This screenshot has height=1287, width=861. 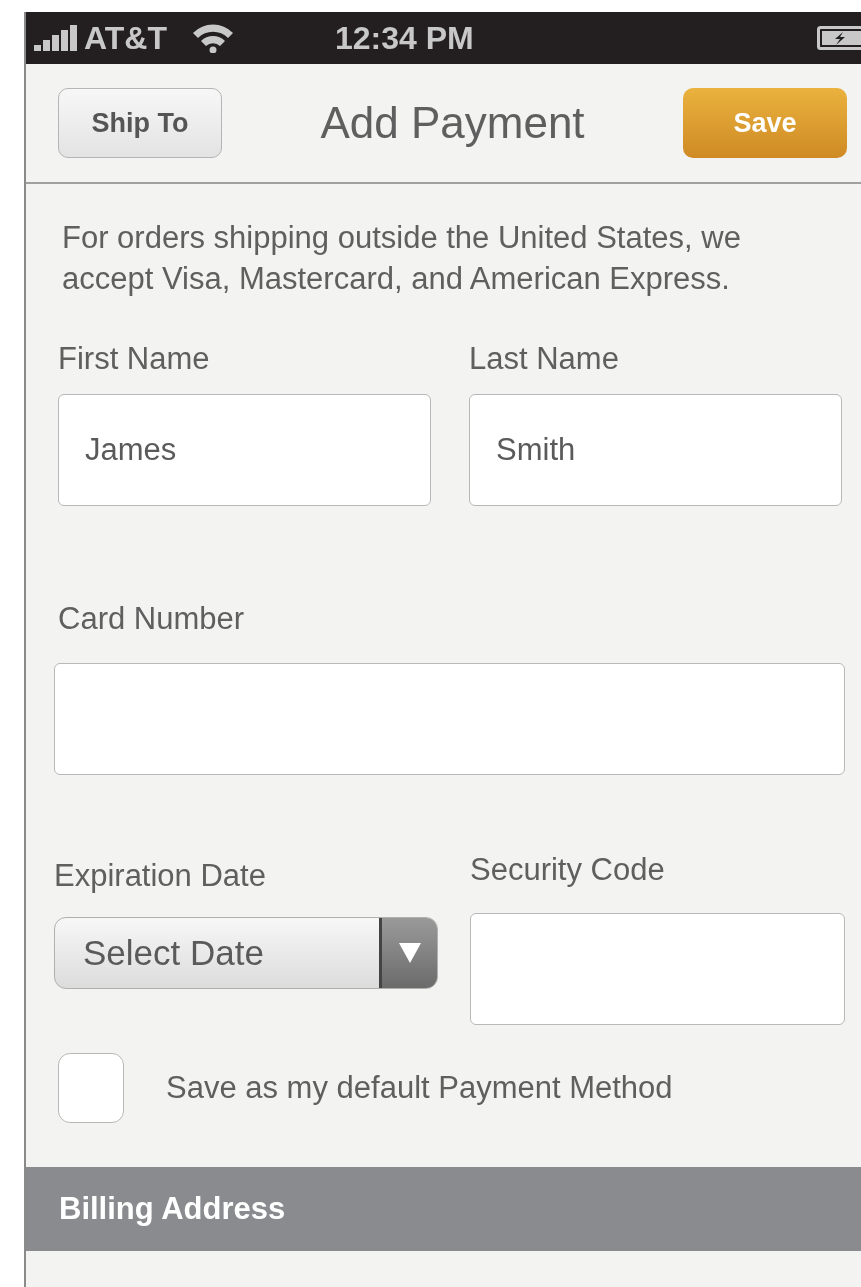 I want to click on field-label: First Name, so click(x=134, y=358).